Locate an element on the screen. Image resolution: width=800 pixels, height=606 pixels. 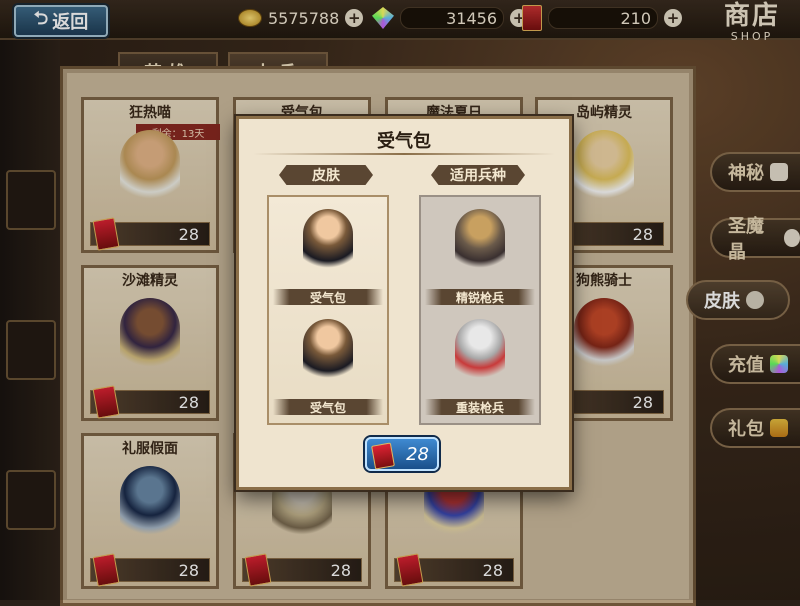
skin-preview-panel: 受气包 受气包 is located at coordinates (328, 310).